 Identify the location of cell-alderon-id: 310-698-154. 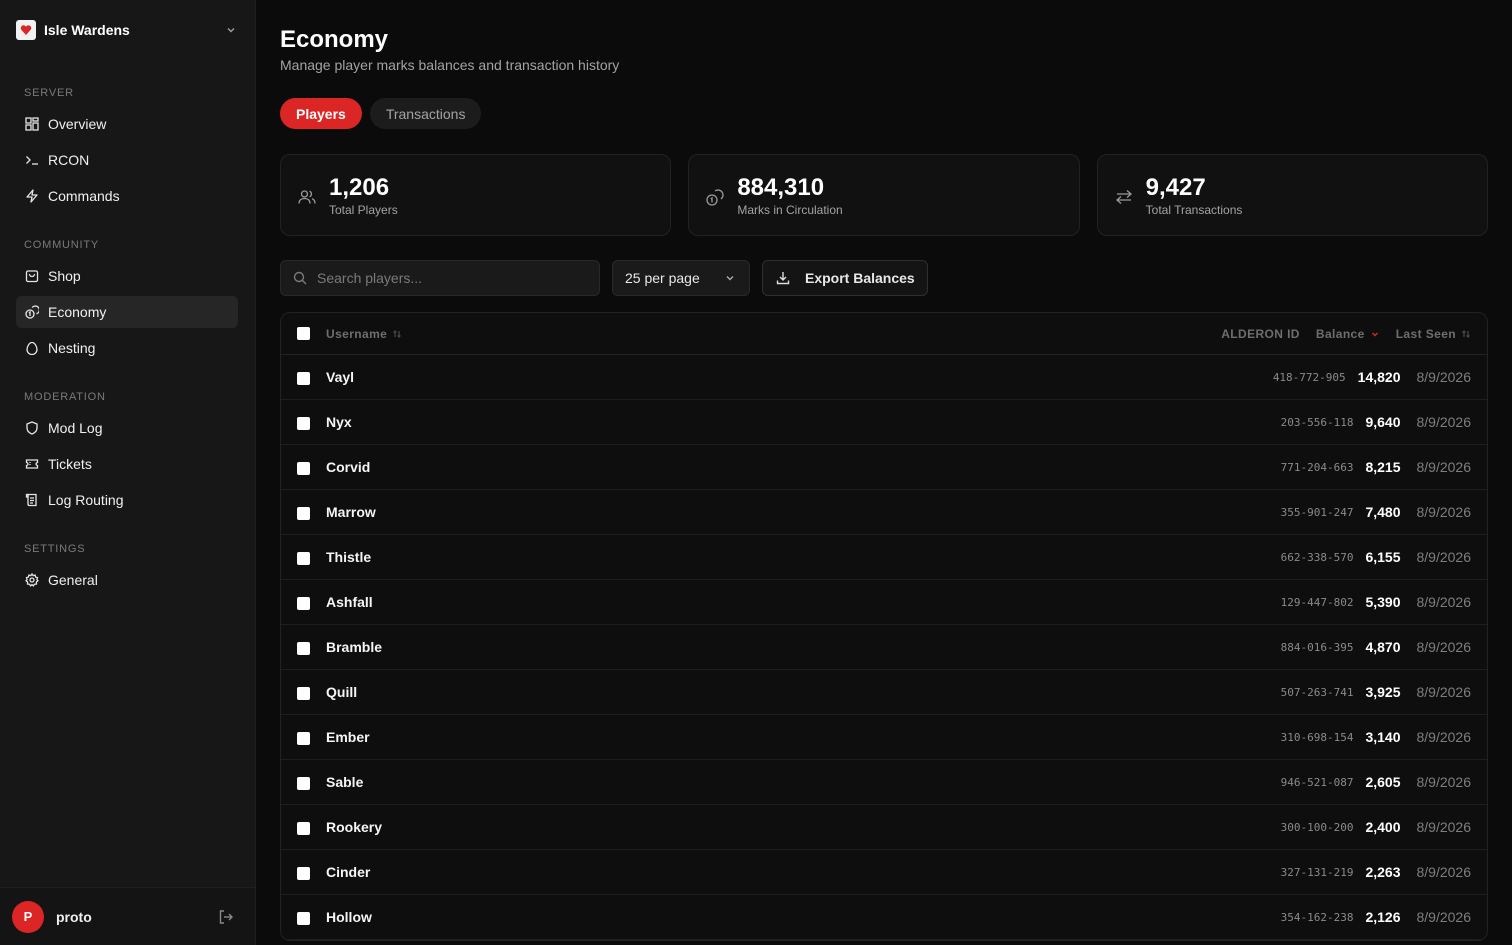
(1317, 737).